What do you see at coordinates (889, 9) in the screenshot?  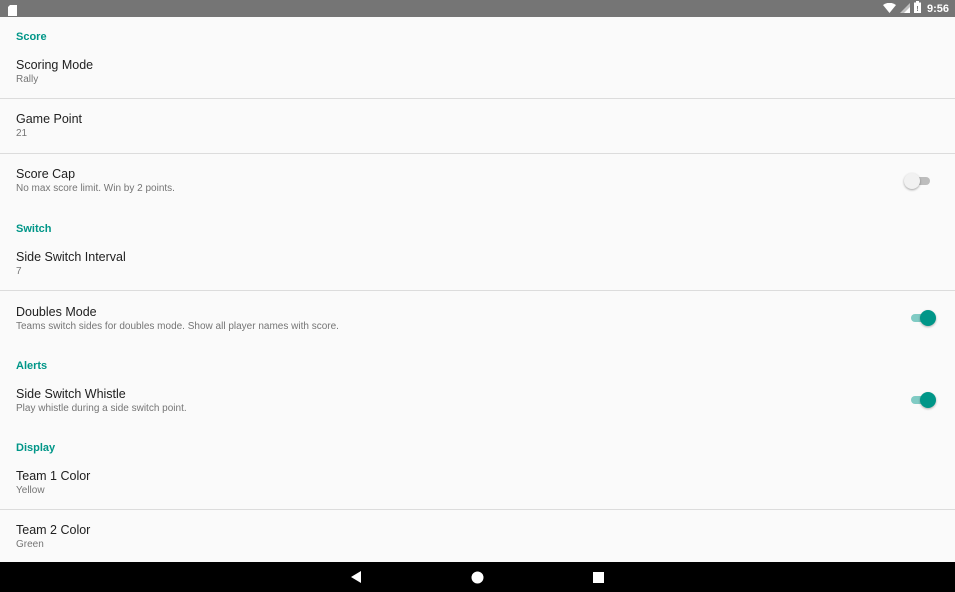 I see `wifi-icon` at bounding box center [889, 9].